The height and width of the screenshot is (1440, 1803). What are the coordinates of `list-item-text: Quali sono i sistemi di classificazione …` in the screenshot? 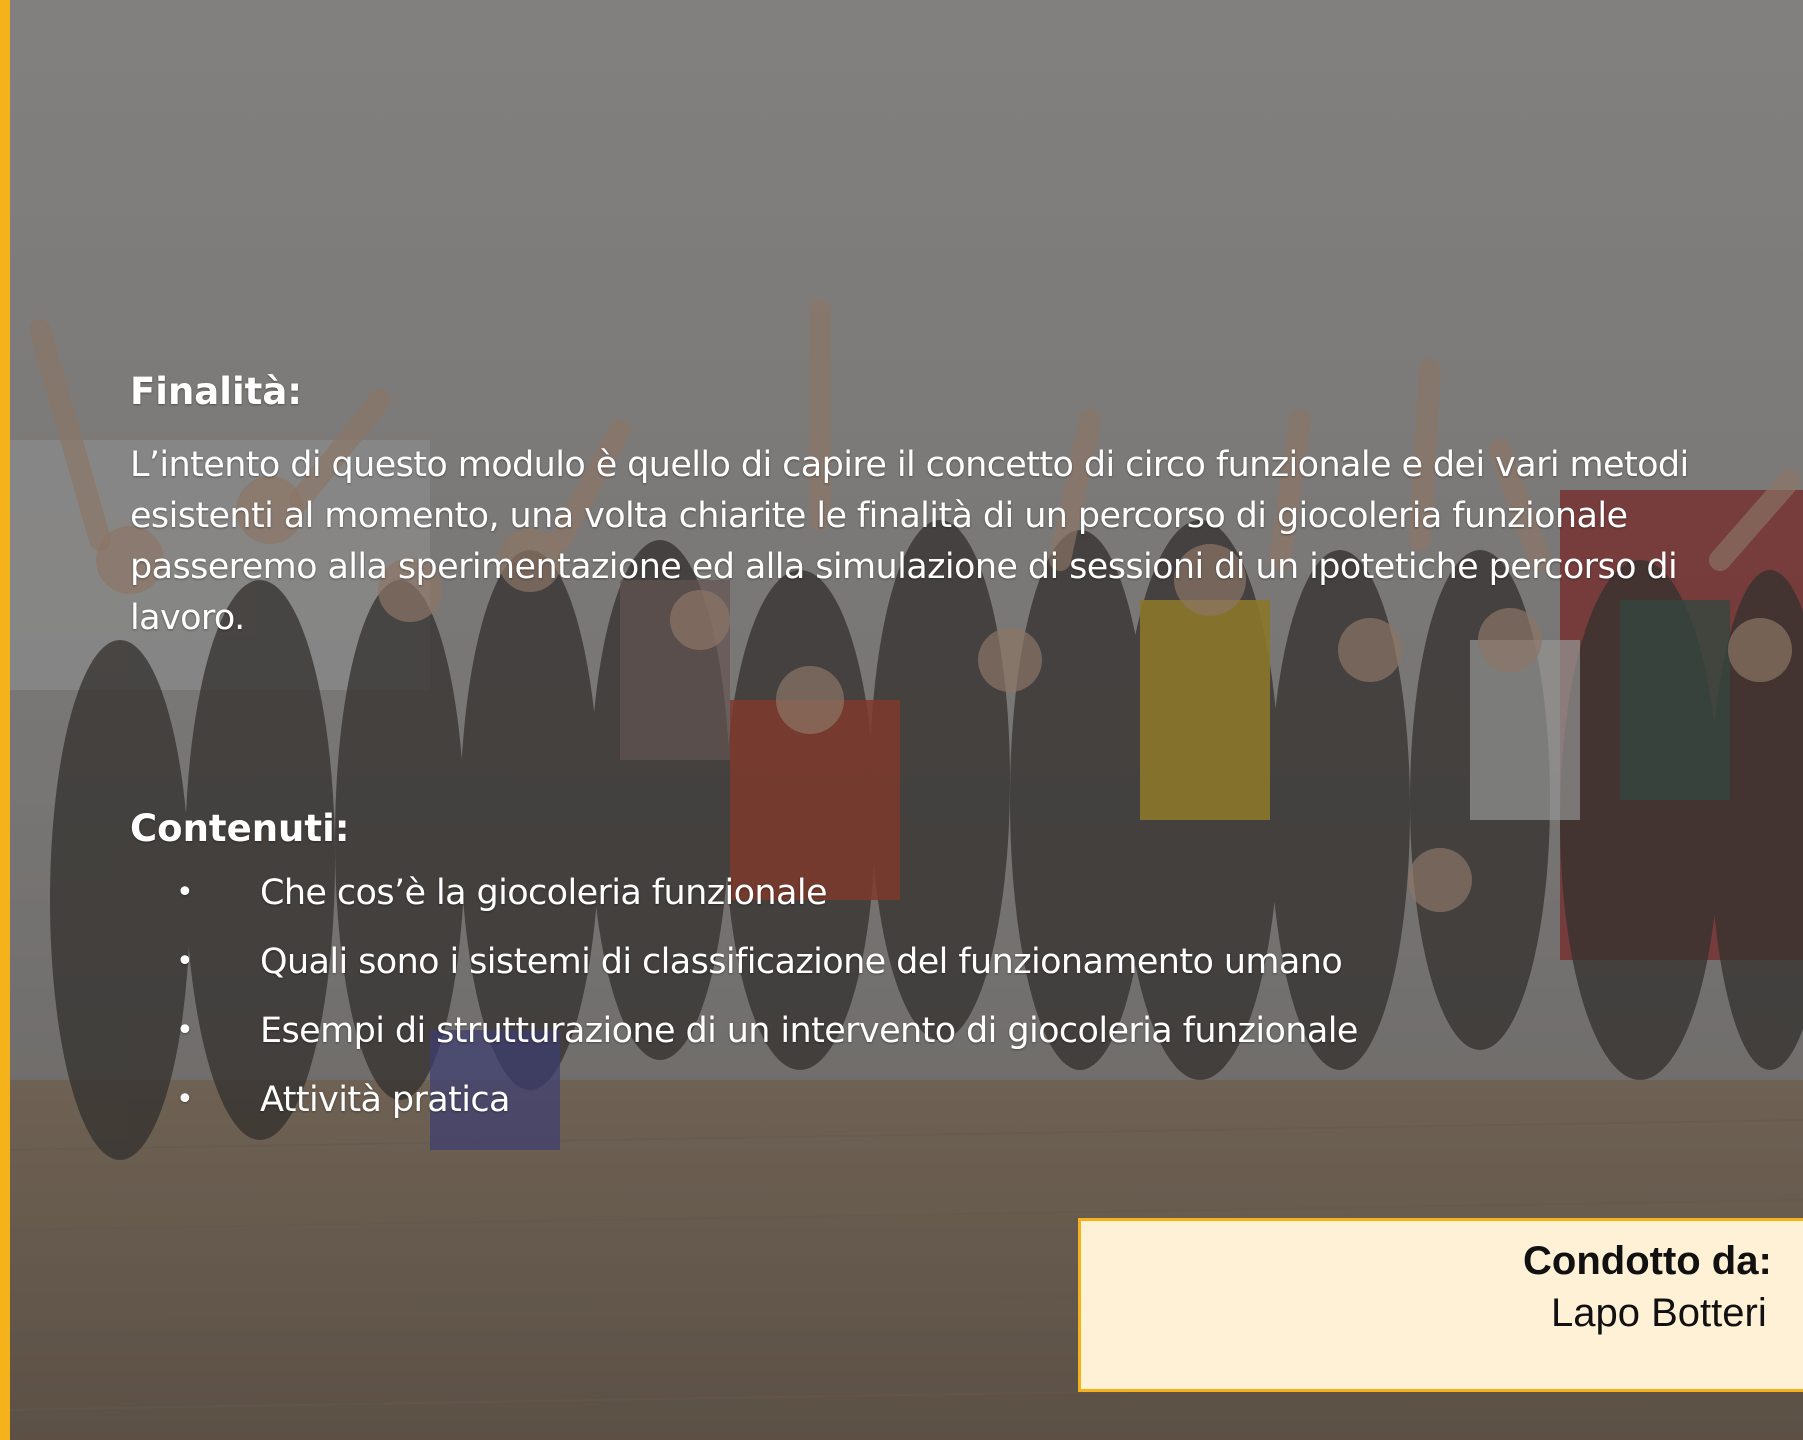 It's located at (801, 962).